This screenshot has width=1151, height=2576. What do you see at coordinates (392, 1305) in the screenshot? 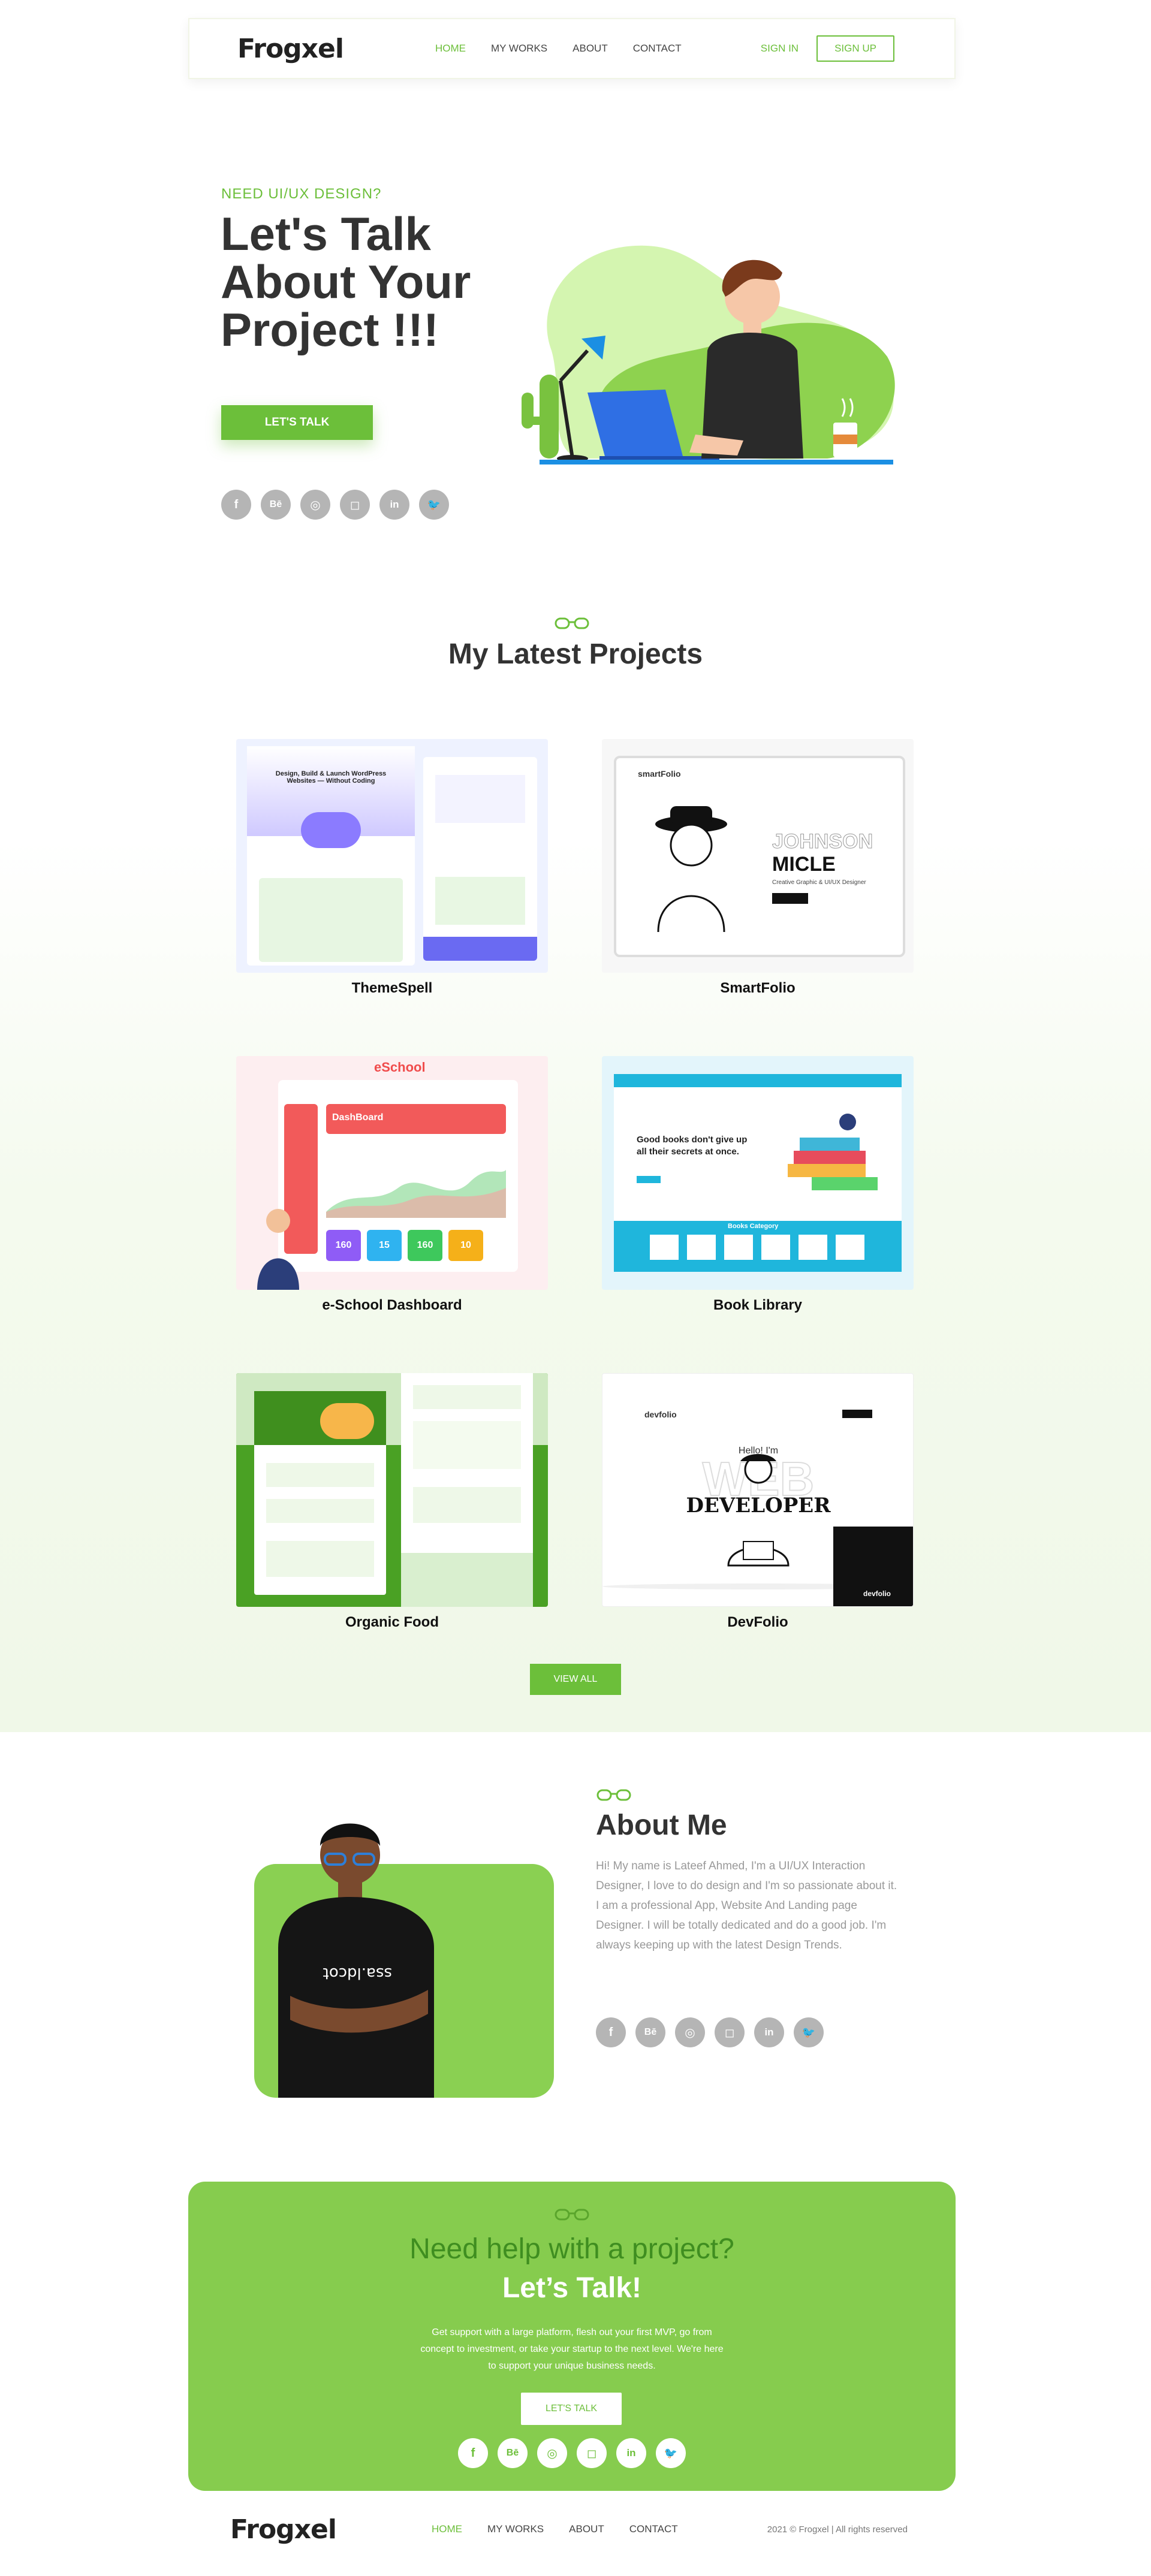
I see `project-name: e-School Dashboard` at bounding box center [392, 1305].